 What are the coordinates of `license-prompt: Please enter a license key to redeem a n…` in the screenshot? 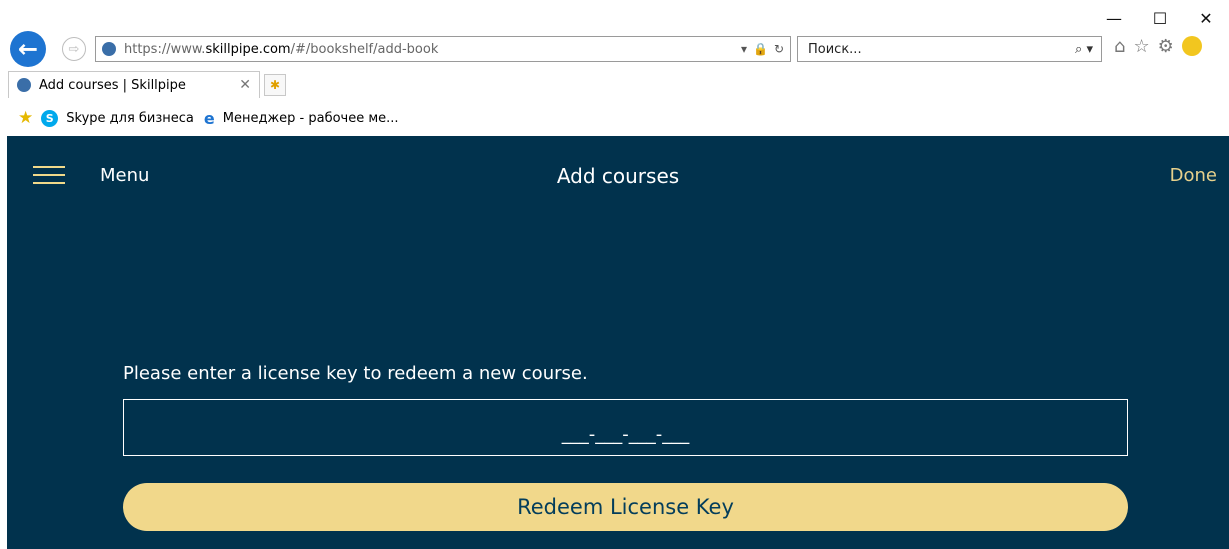 It's located at (355, 373).